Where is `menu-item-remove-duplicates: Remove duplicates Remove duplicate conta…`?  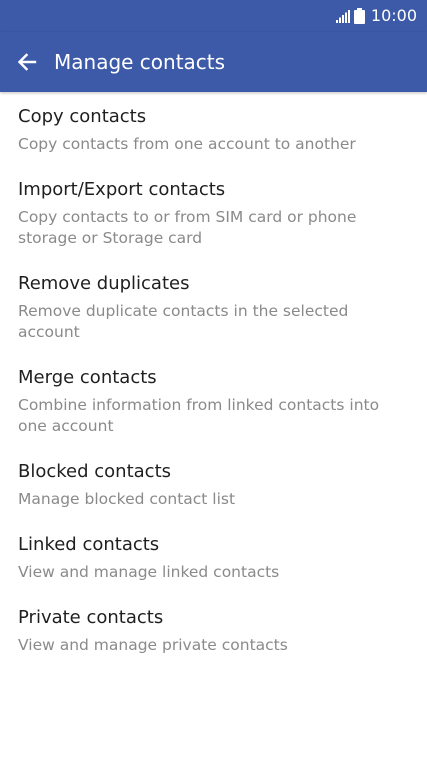
menu-item-remove-duplicates: Remove duplicates Remove duplicate conta… is located at coordinates (213, 307).